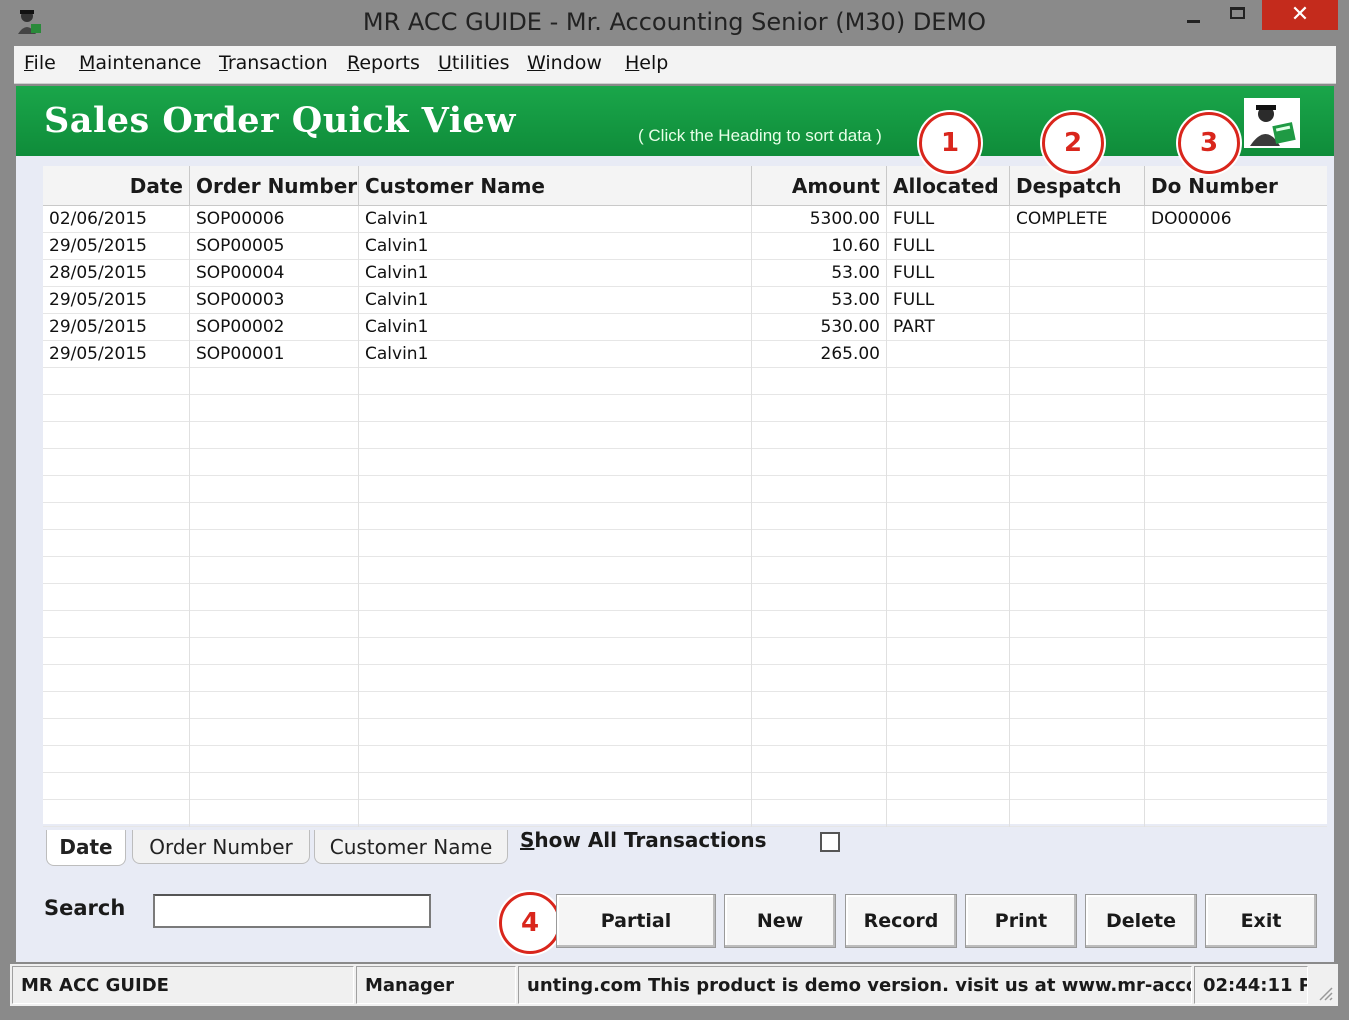  Describe the element at coordinates (646, 63) in the screenshot. I see `menu-help: Help` at that location.